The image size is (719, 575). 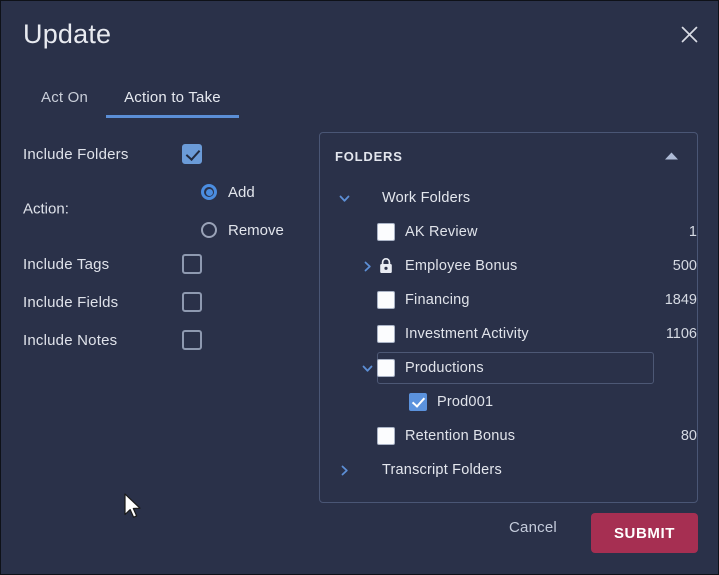 I want to click on action-radio-group: Add Remove, so click(x=242, y=211).